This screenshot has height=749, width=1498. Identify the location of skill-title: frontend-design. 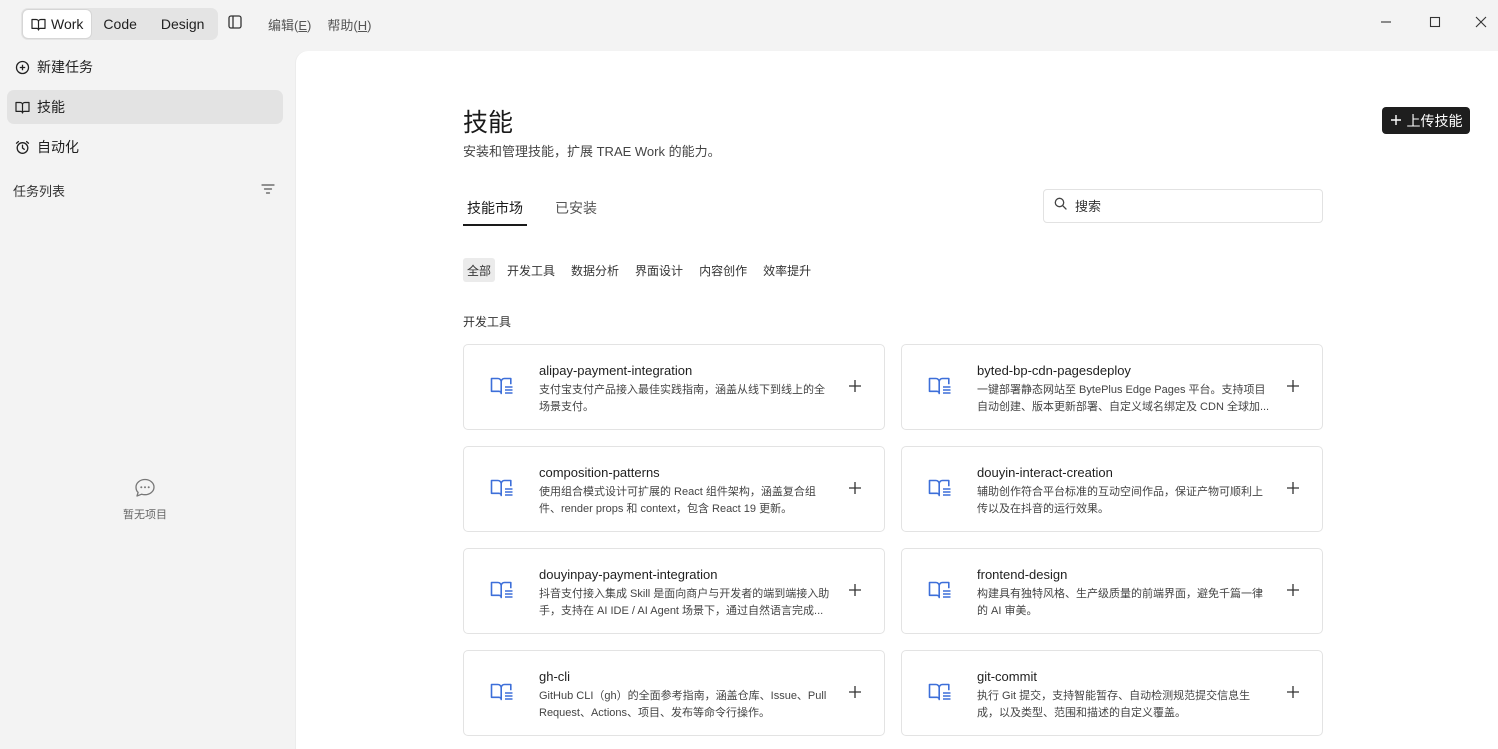
(1022, 574).